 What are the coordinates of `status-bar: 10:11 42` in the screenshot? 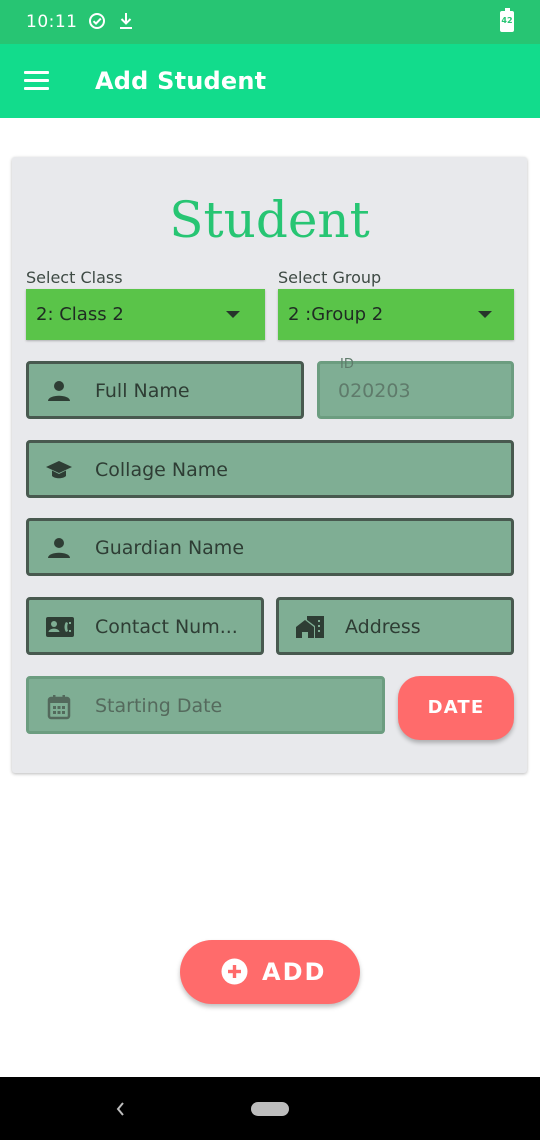 It's located at (270, 22).